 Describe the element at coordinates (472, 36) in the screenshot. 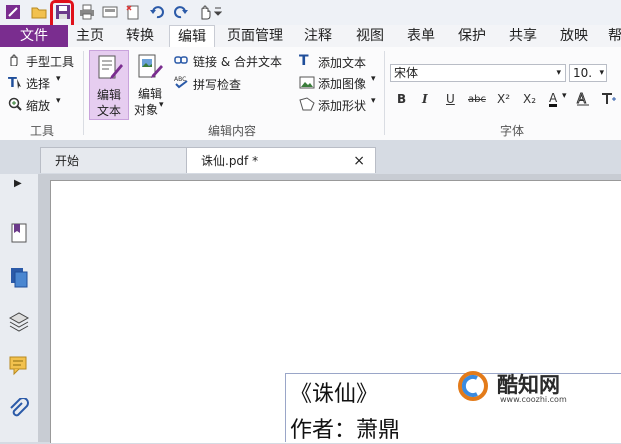

I see `tab-protect: 保护` at that location.